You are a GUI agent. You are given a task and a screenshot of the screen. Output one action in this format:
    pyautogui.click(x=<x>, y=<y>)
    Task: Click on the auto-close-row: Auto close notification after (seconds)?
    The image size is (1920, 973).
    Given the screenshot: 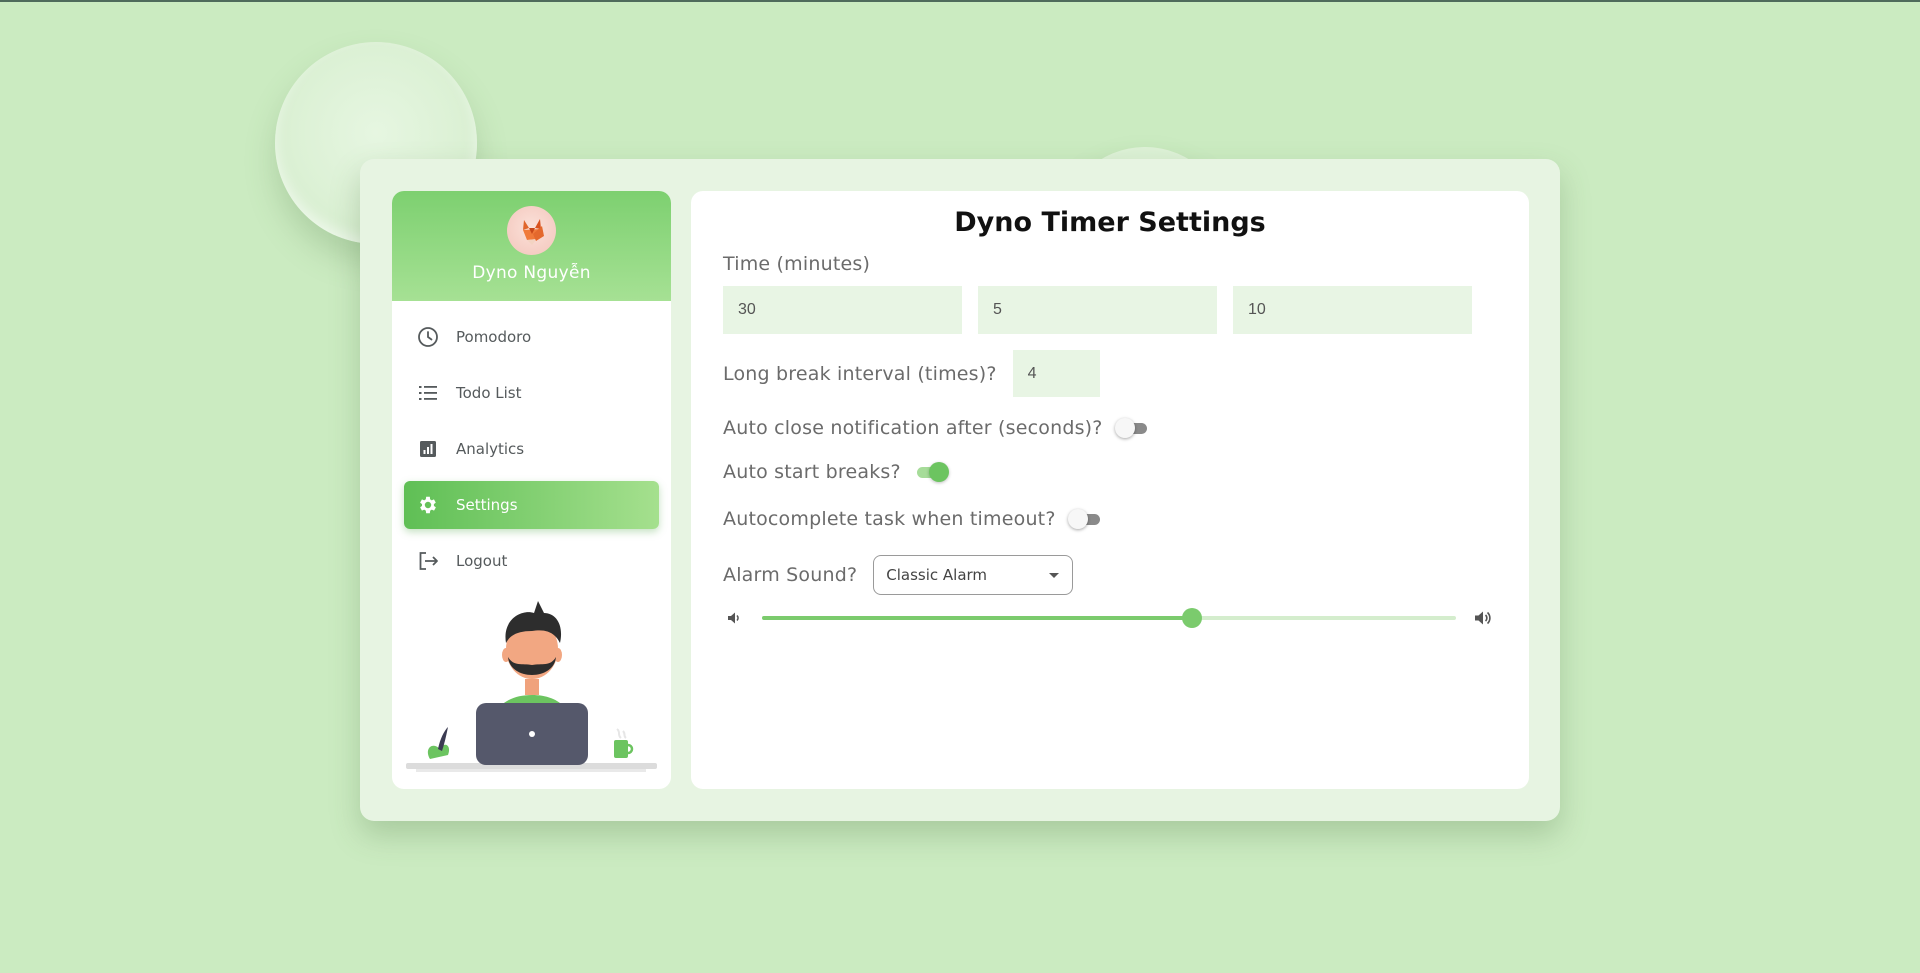 What is the action you would take?
    pyautogui.click(x=1110, y=428)
    